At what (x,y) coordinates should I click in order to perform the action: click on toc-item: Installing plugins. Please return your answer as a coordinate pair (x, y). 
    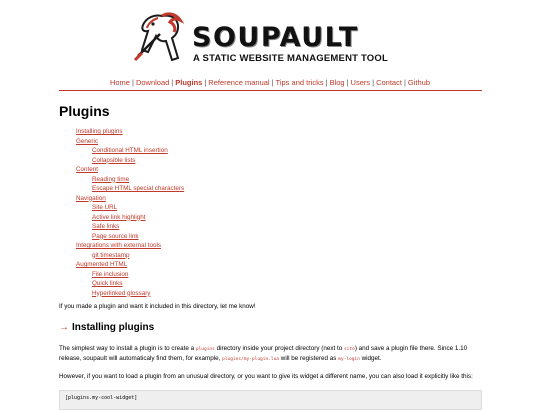
    Looking at the image, I should click on (279, 132).